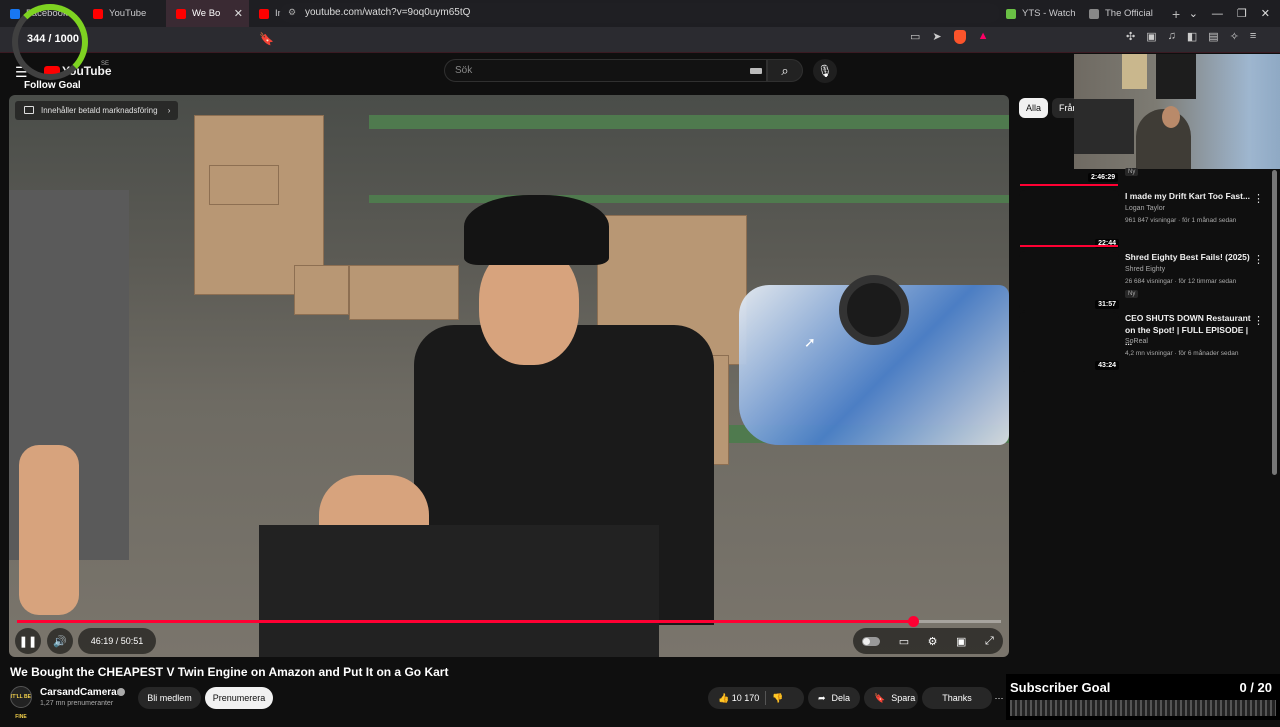 Image resolution: width=1280 pixels, height=727 pixels. I want to click on save-icon: 🔖, so click(880, 698).